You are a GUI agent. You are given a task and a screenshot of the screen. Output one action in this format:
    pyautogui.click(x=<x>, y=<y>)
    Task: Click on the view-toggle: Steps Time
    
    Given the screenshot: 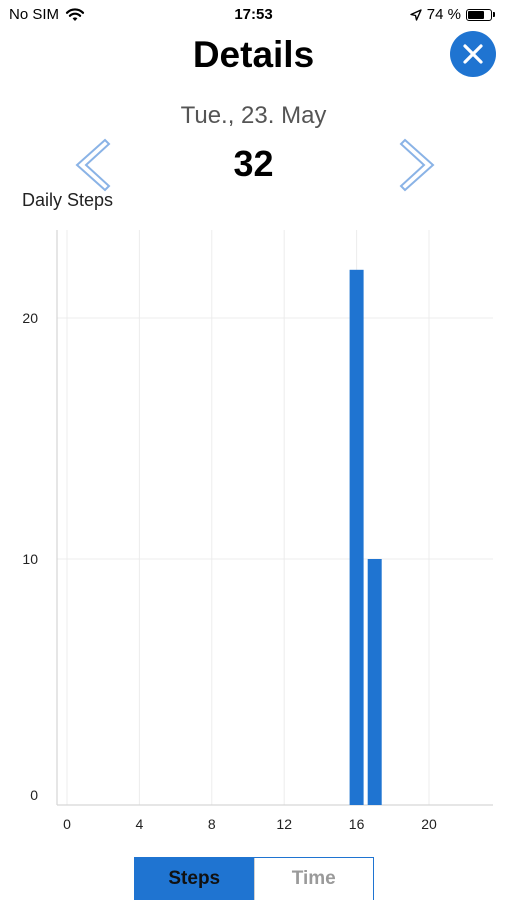 What is the action you would take?
    pyautogui.click(x=254, y=878)
    